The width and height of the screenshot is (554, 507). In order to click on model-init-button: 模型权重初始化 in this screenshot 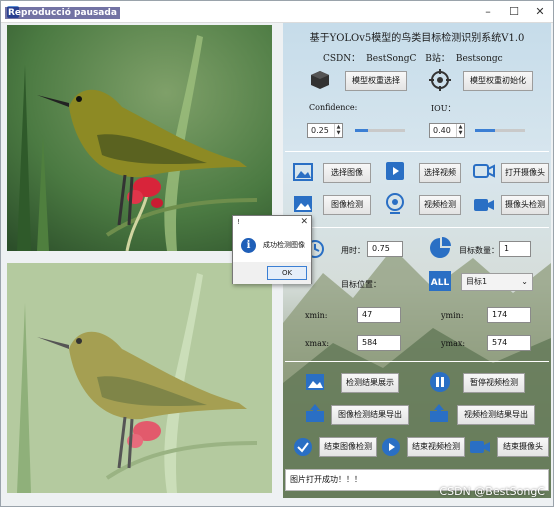, I will do `click(498, 81)`.